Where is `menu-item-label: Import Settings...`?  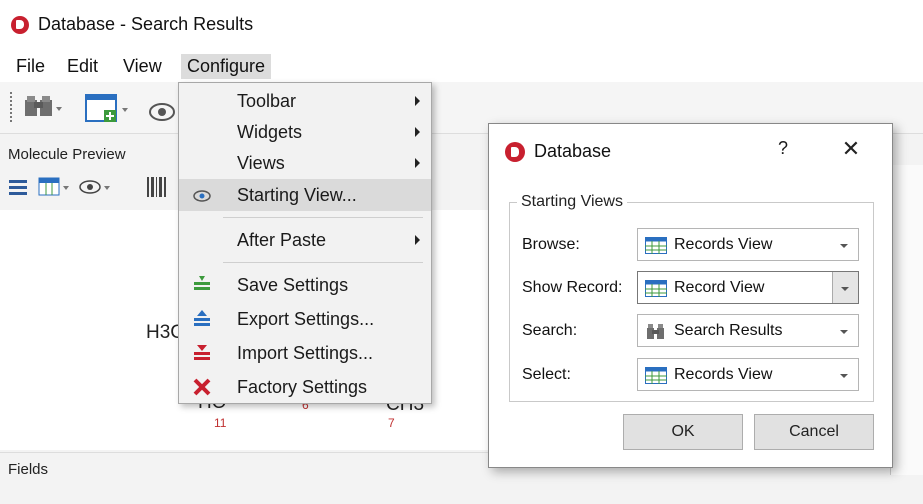 menu-item-label: Import Settings... is located at coordinates (305, 353).